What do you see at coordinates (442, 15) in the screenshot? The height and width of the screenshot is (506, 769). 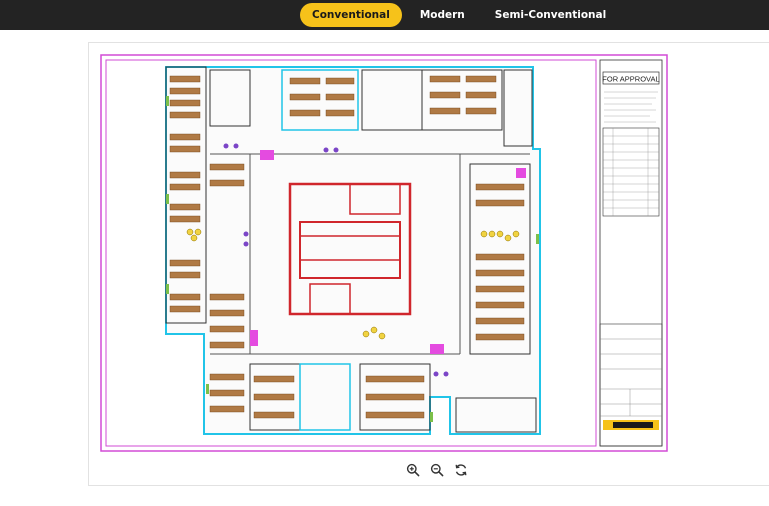 I see `tab-modern: Modern` at bounding box center [442, 15].